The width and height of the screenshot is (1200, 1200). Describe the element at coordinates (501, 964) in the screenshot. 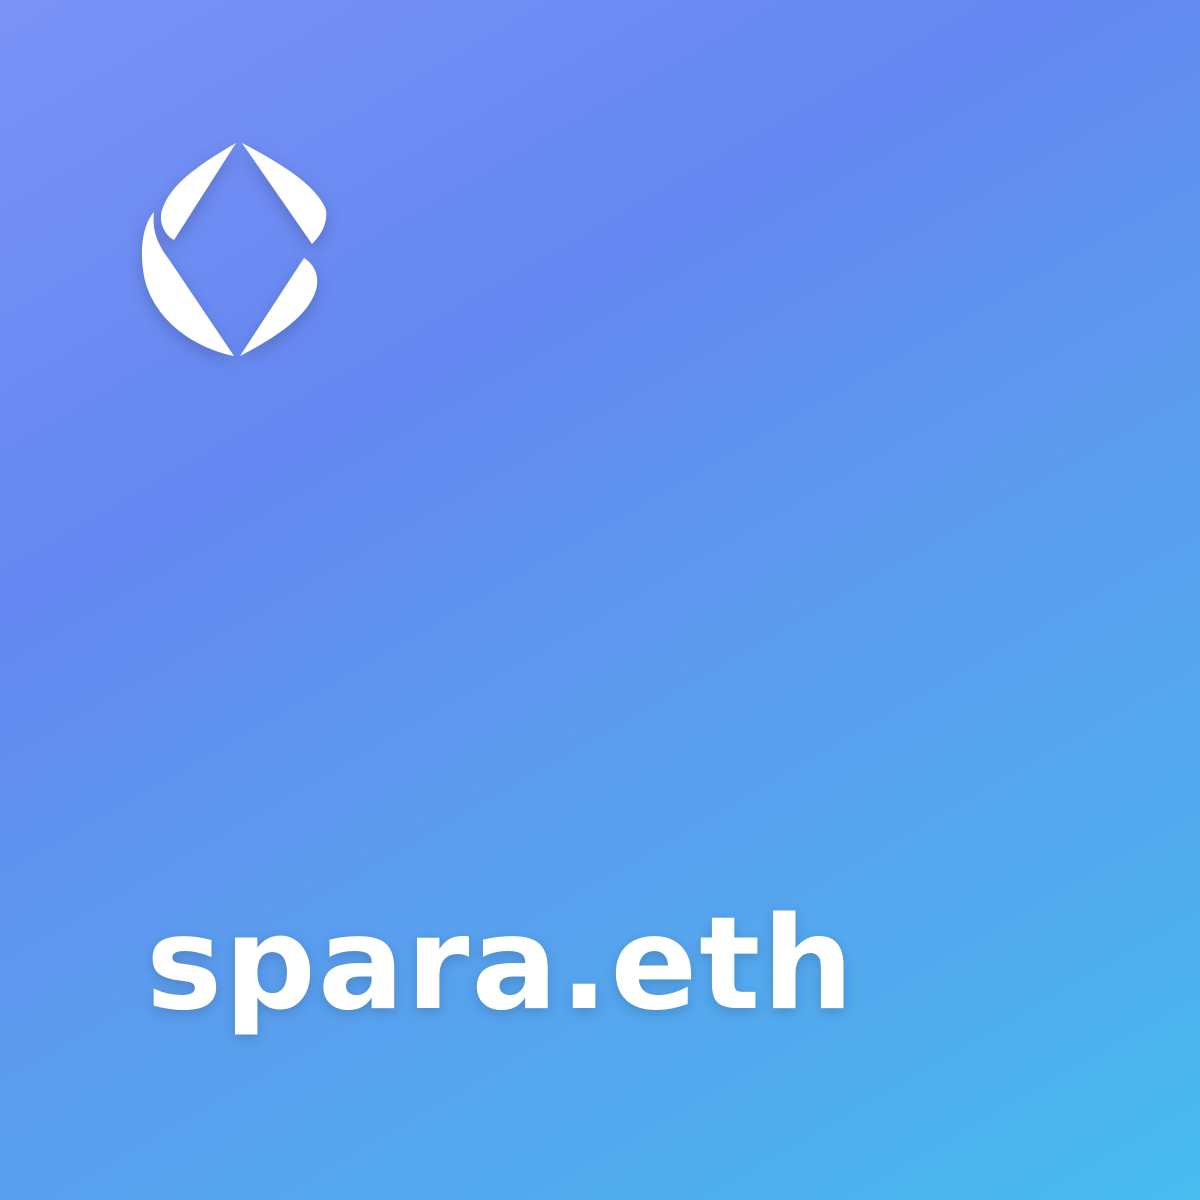

I see `ens-domain-name: spara.eth` at that location.